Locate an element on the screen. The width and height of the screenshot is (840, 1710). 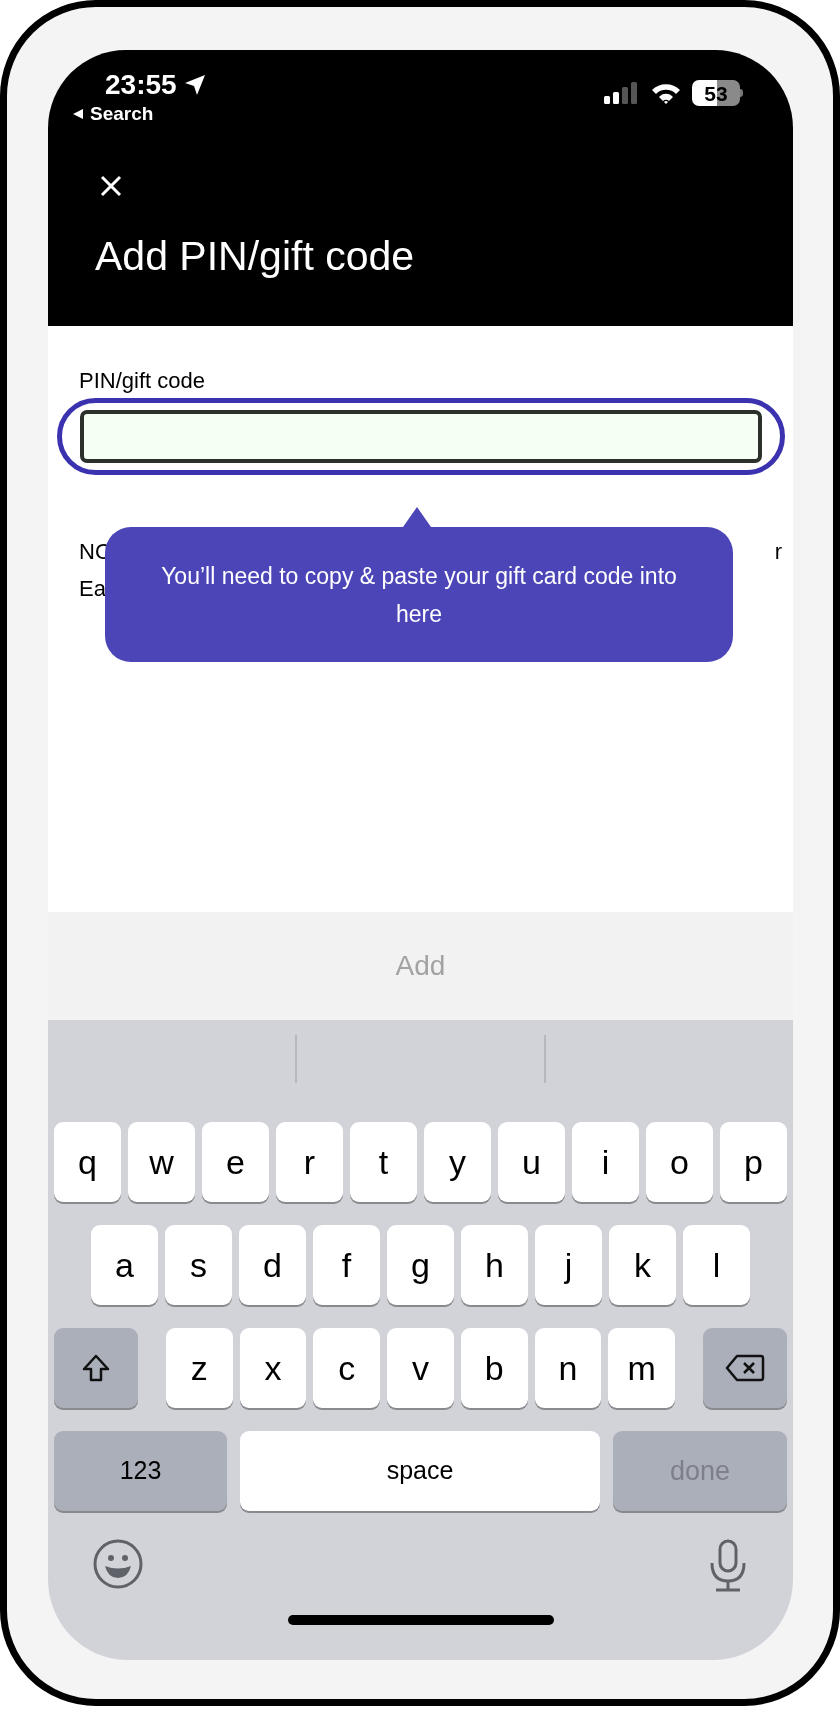
microphone-icon is located at coordinates (728, 1566).